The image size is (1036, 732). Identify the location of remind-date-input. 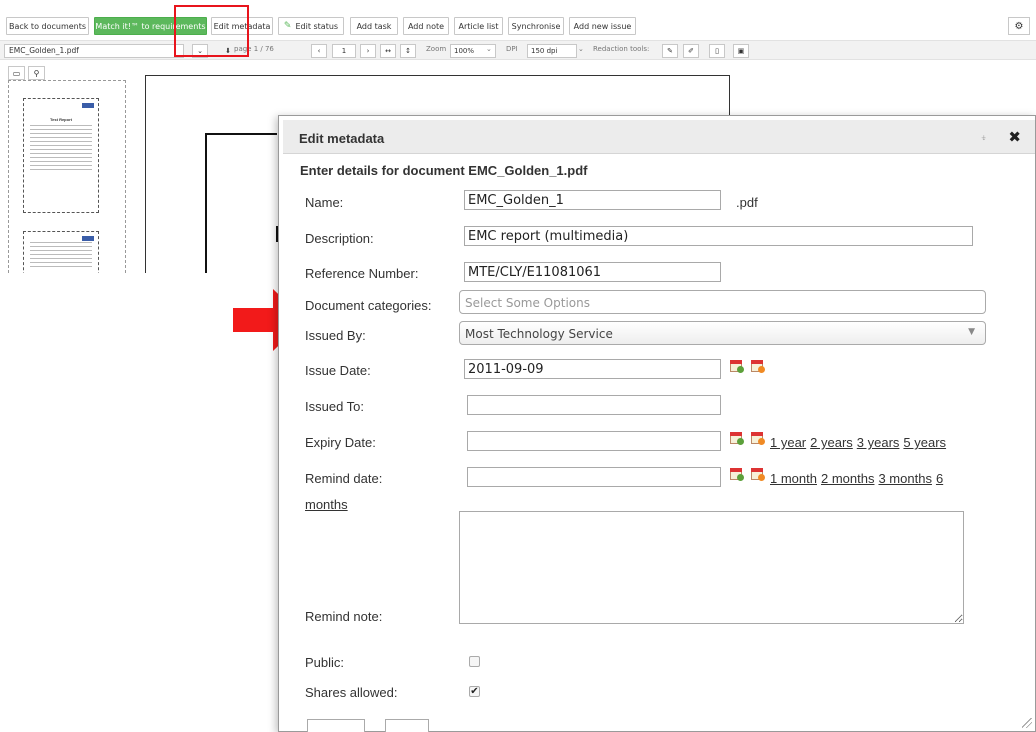
(594, 477).